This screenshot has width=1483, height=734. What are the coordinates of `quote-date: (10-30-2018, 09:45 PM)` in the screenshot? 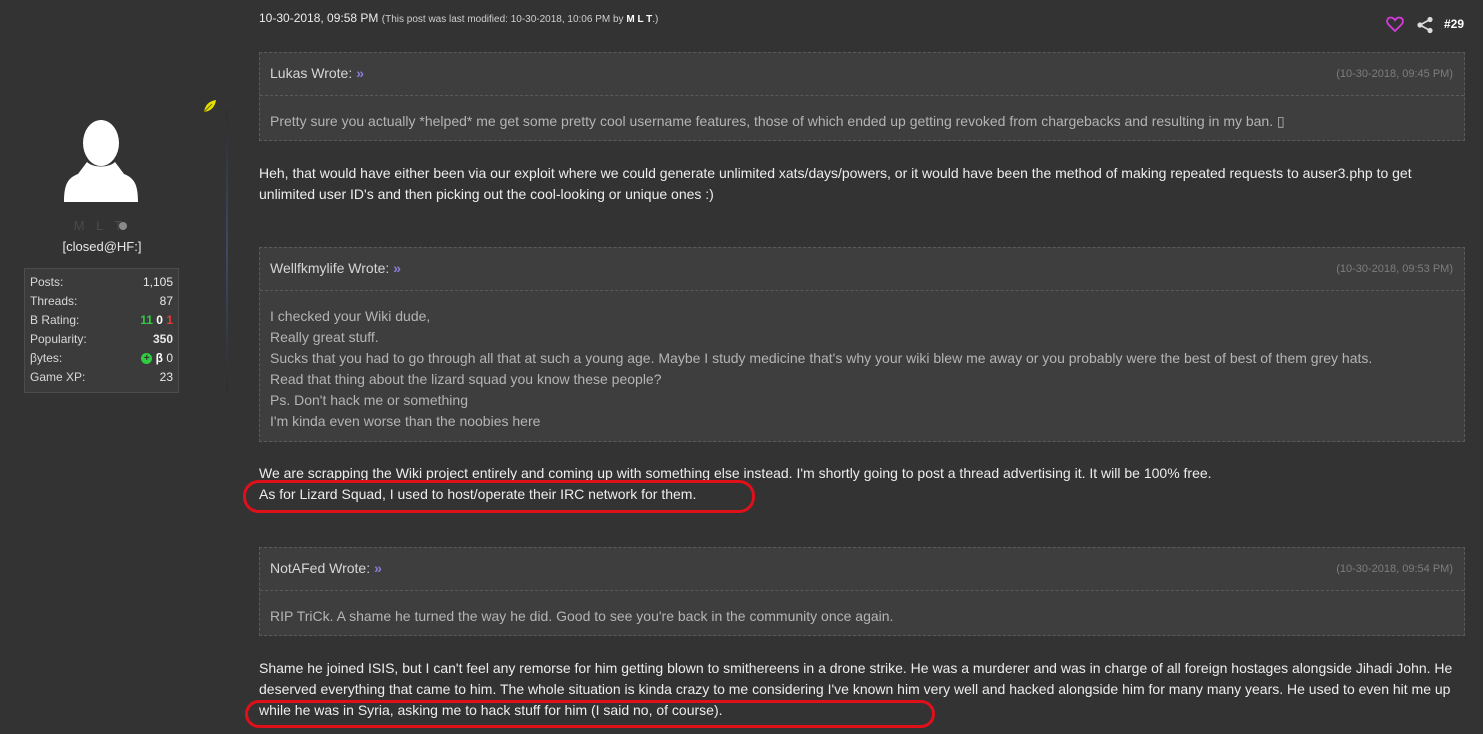 It's located at (1394, 74).